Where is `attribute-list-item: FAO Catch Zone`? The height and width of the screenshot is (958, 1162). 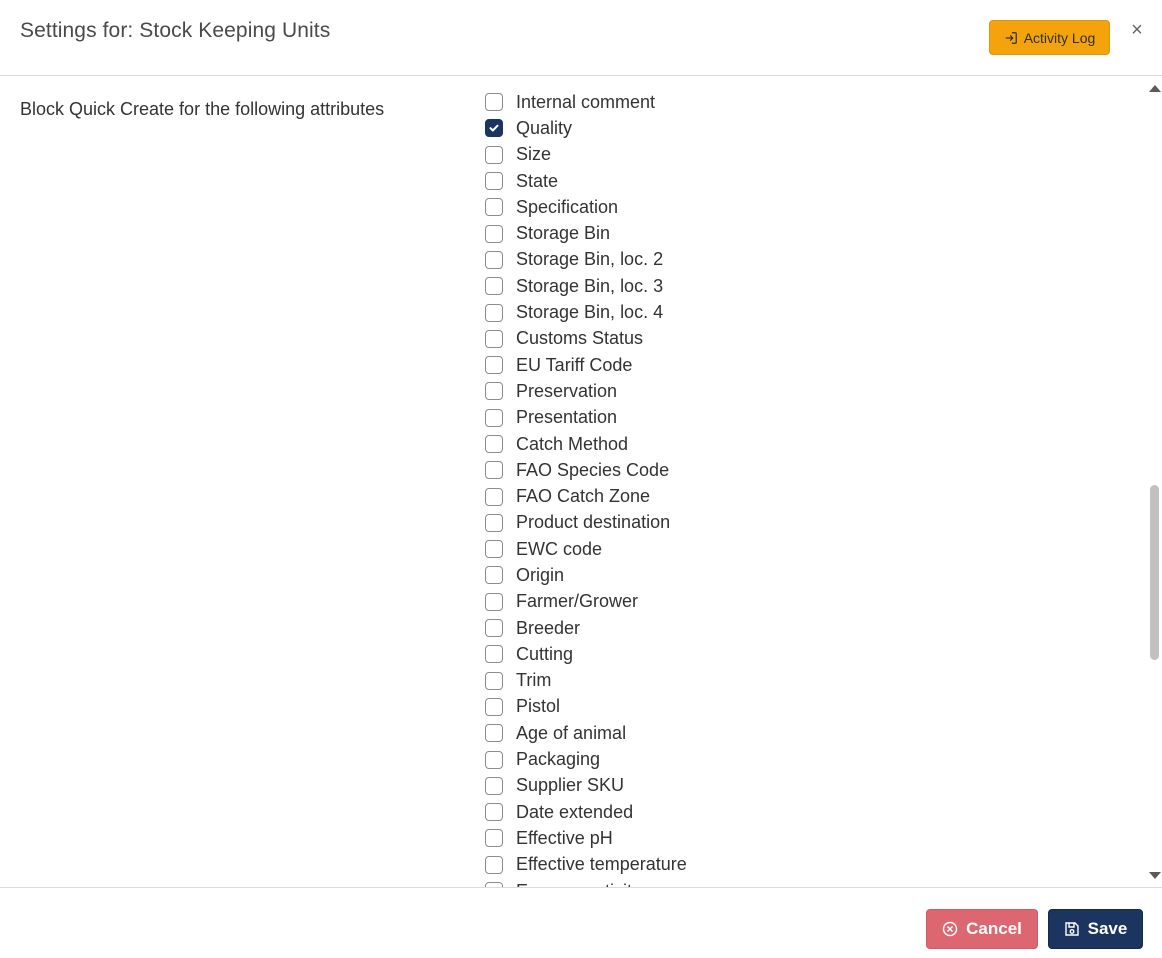 attribute-list-item: FAO Catch Zone is located at coordinates (586, 496).